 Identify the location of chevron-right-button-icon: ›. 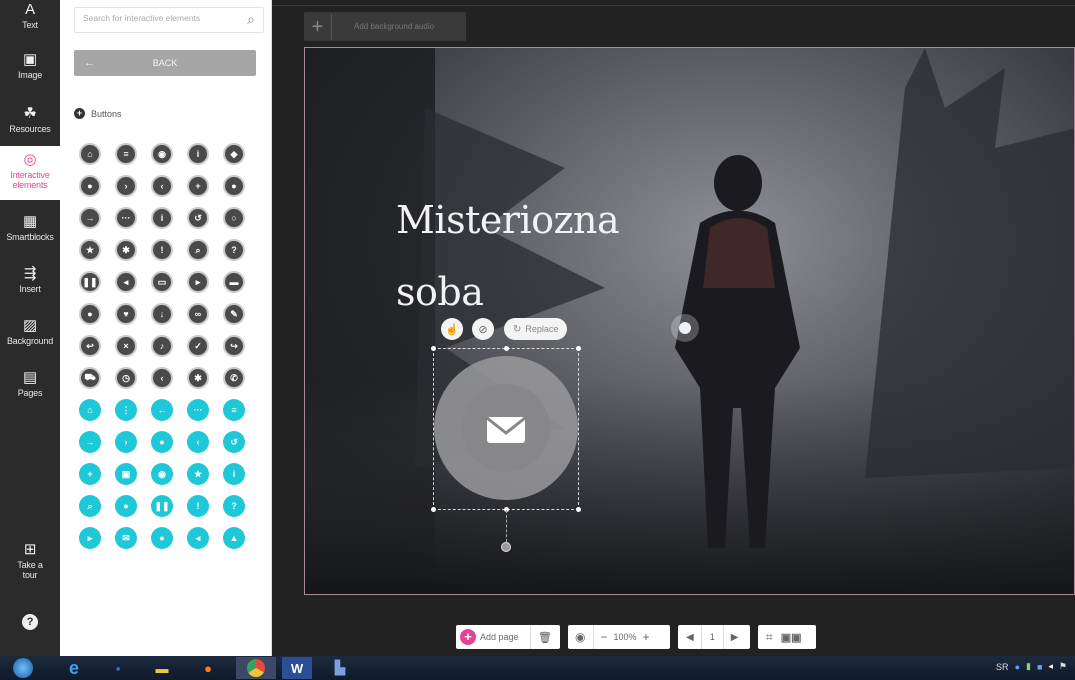
(126, 186).